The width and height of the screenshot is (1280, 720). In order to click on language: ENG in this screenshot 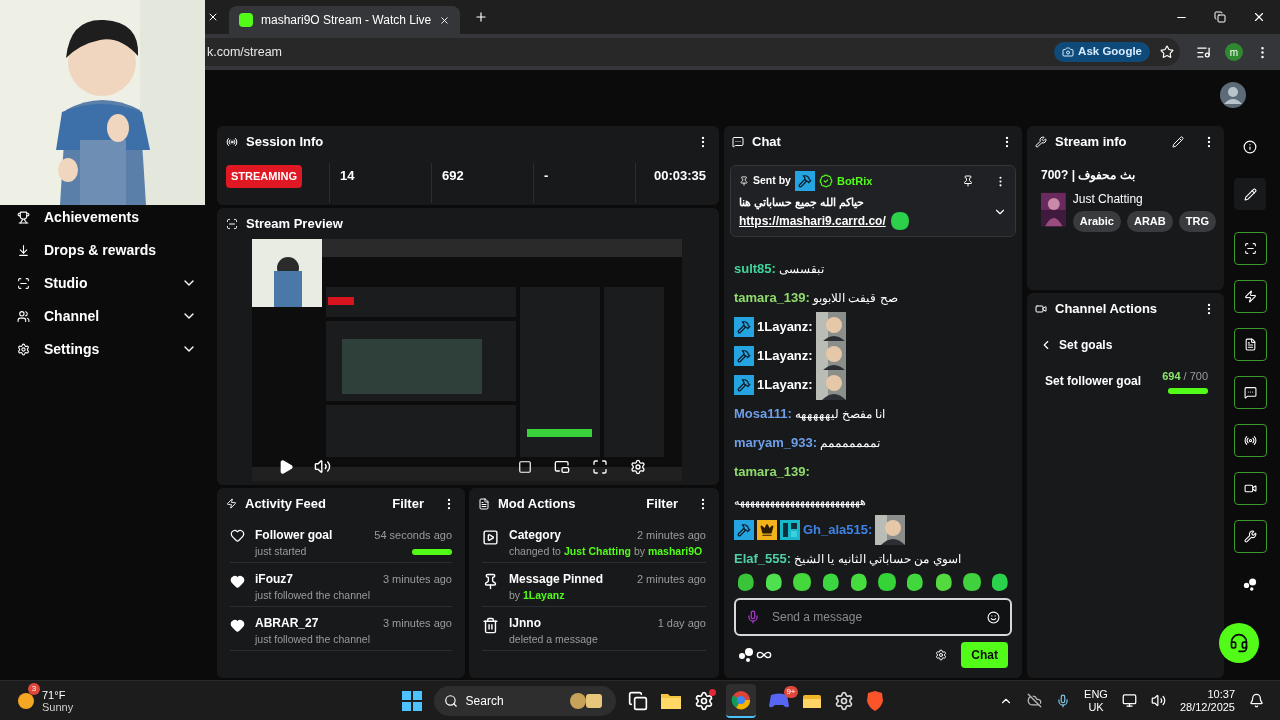, I will do `click(1096, 694)`.